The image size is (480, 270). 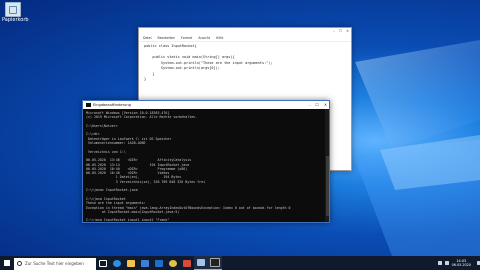 What do you see at coordinates (245, 31) in the screenshot?
I see `notepad-titlebar: – ☐ ✕` at bounding box center [245, 31].